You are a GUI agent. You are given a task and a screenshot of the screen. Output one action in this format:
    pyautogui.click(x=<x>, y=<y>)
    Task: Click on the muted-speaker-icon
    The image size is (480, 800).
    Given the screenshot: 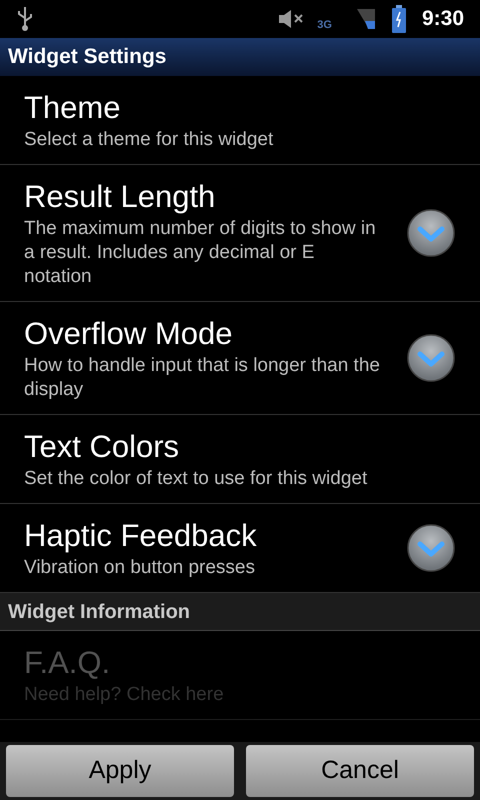 What is the action you would take?
    pyautogui.click(x=291, y=19)
    